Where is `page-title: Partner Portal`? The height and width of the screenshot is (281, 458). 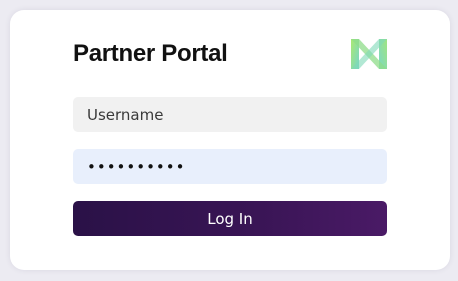 page-title: Partner Portal is located at coordinates (150, 53).